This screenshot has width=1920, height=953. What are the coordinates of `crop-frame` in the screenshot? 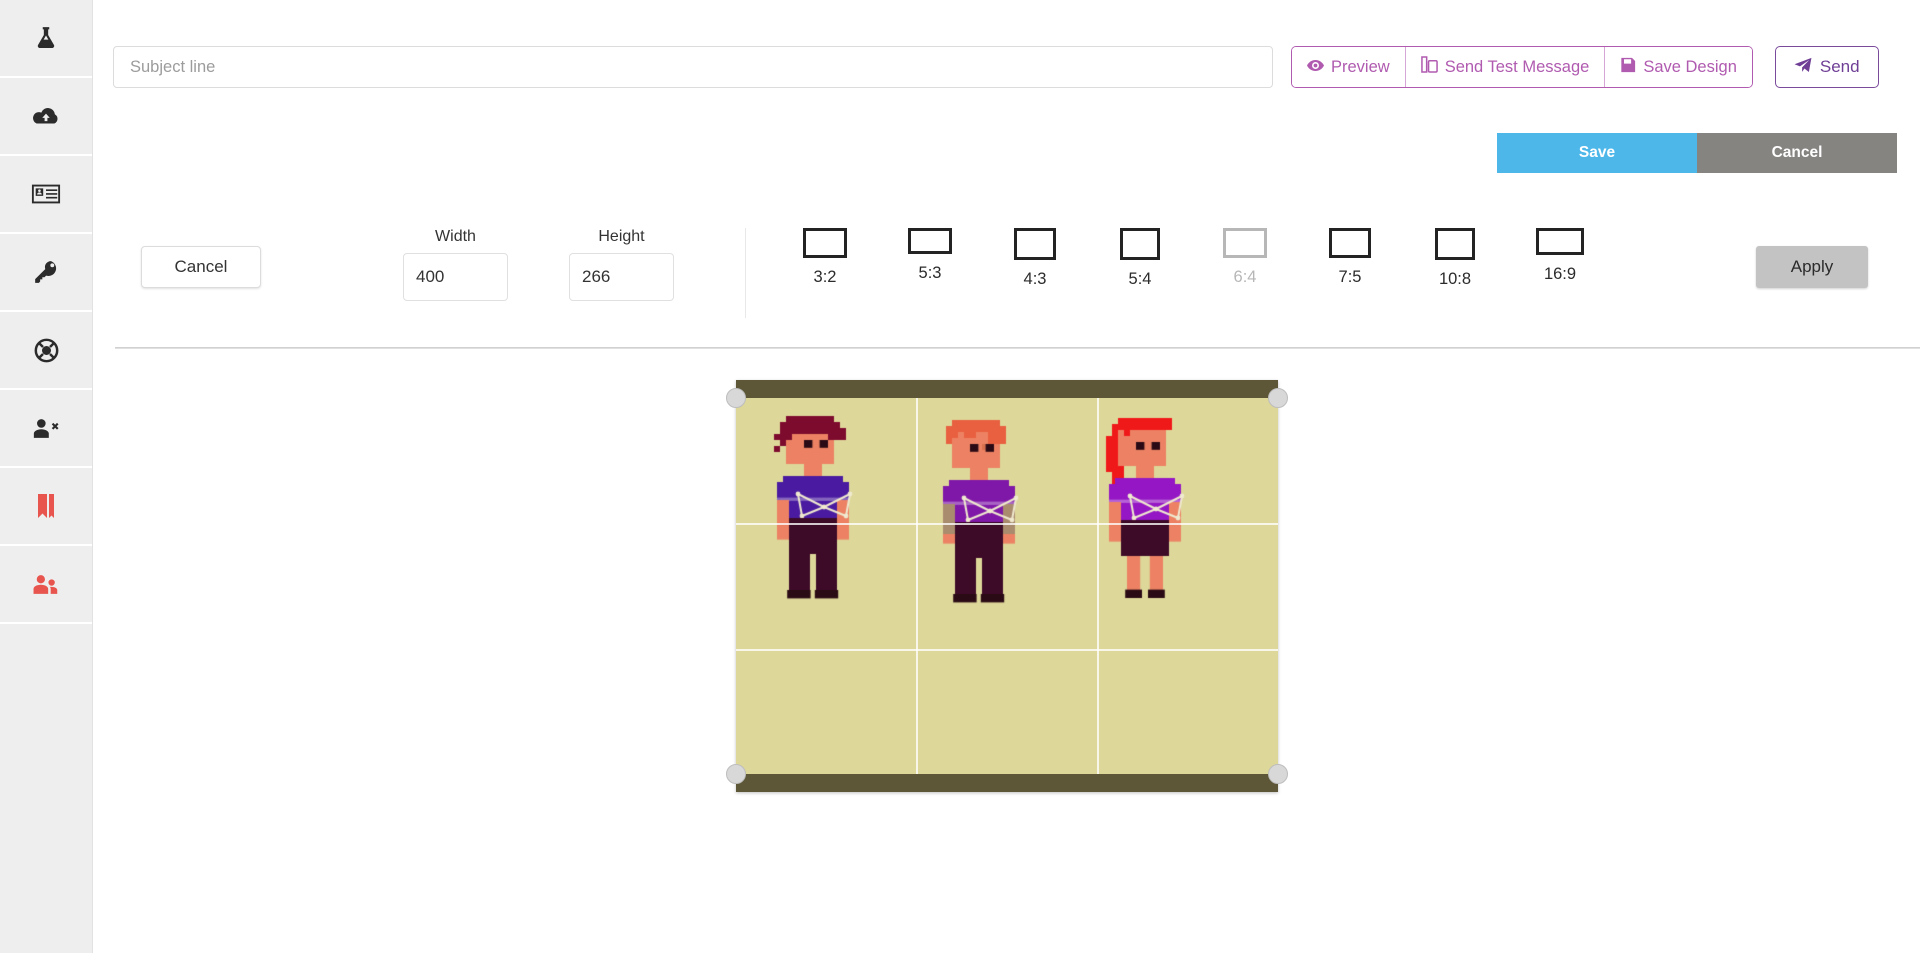 It's located at (1006, 586).